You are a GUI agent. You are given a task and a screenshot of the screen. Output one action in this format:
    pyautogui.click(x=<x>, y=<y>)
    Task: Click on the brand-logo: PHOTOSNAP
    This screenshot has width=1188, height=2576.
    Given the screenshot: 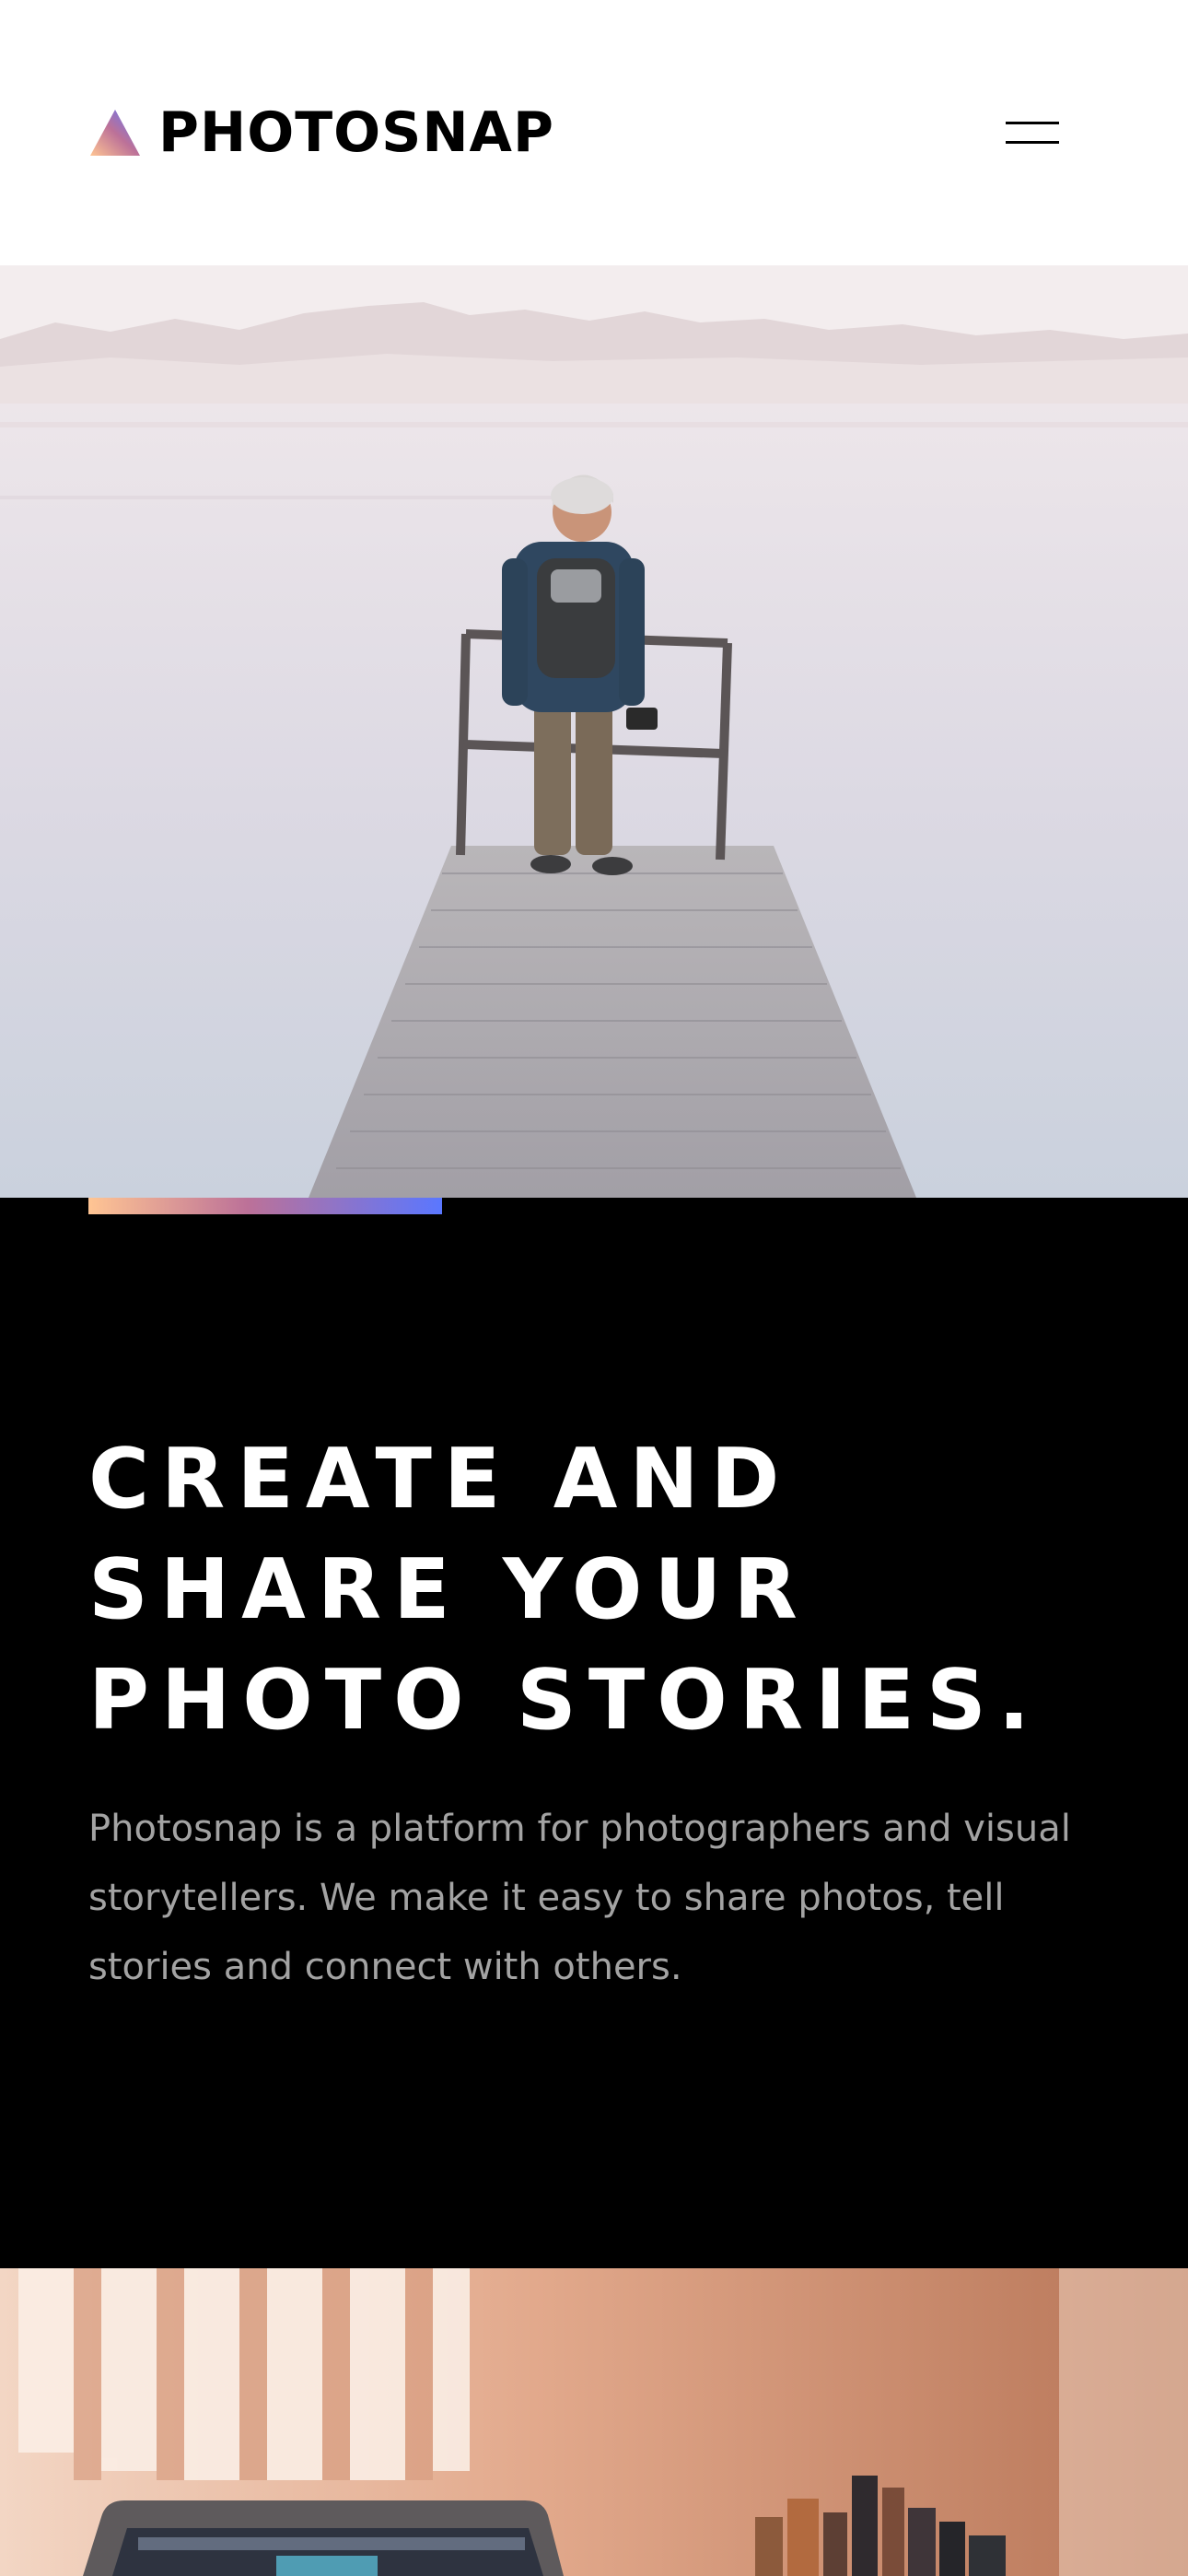 What is the action you would take?
    pyautogui.click(x=321, y=133)
    